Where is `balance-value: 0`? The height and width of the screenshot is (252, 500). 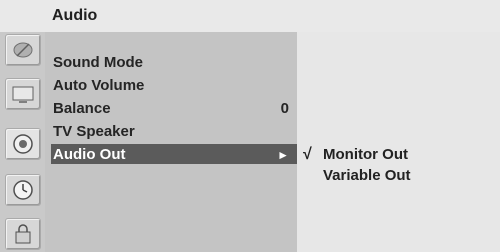 balance-value: 0 is located at coordinates (284, 108).